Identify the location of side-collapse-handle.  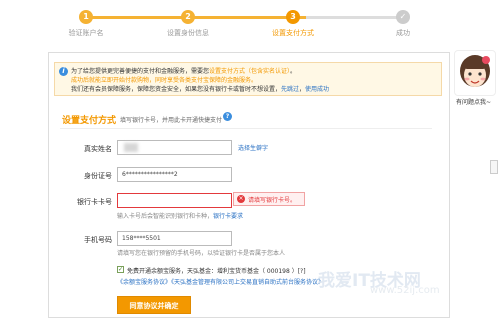
(494, 167).